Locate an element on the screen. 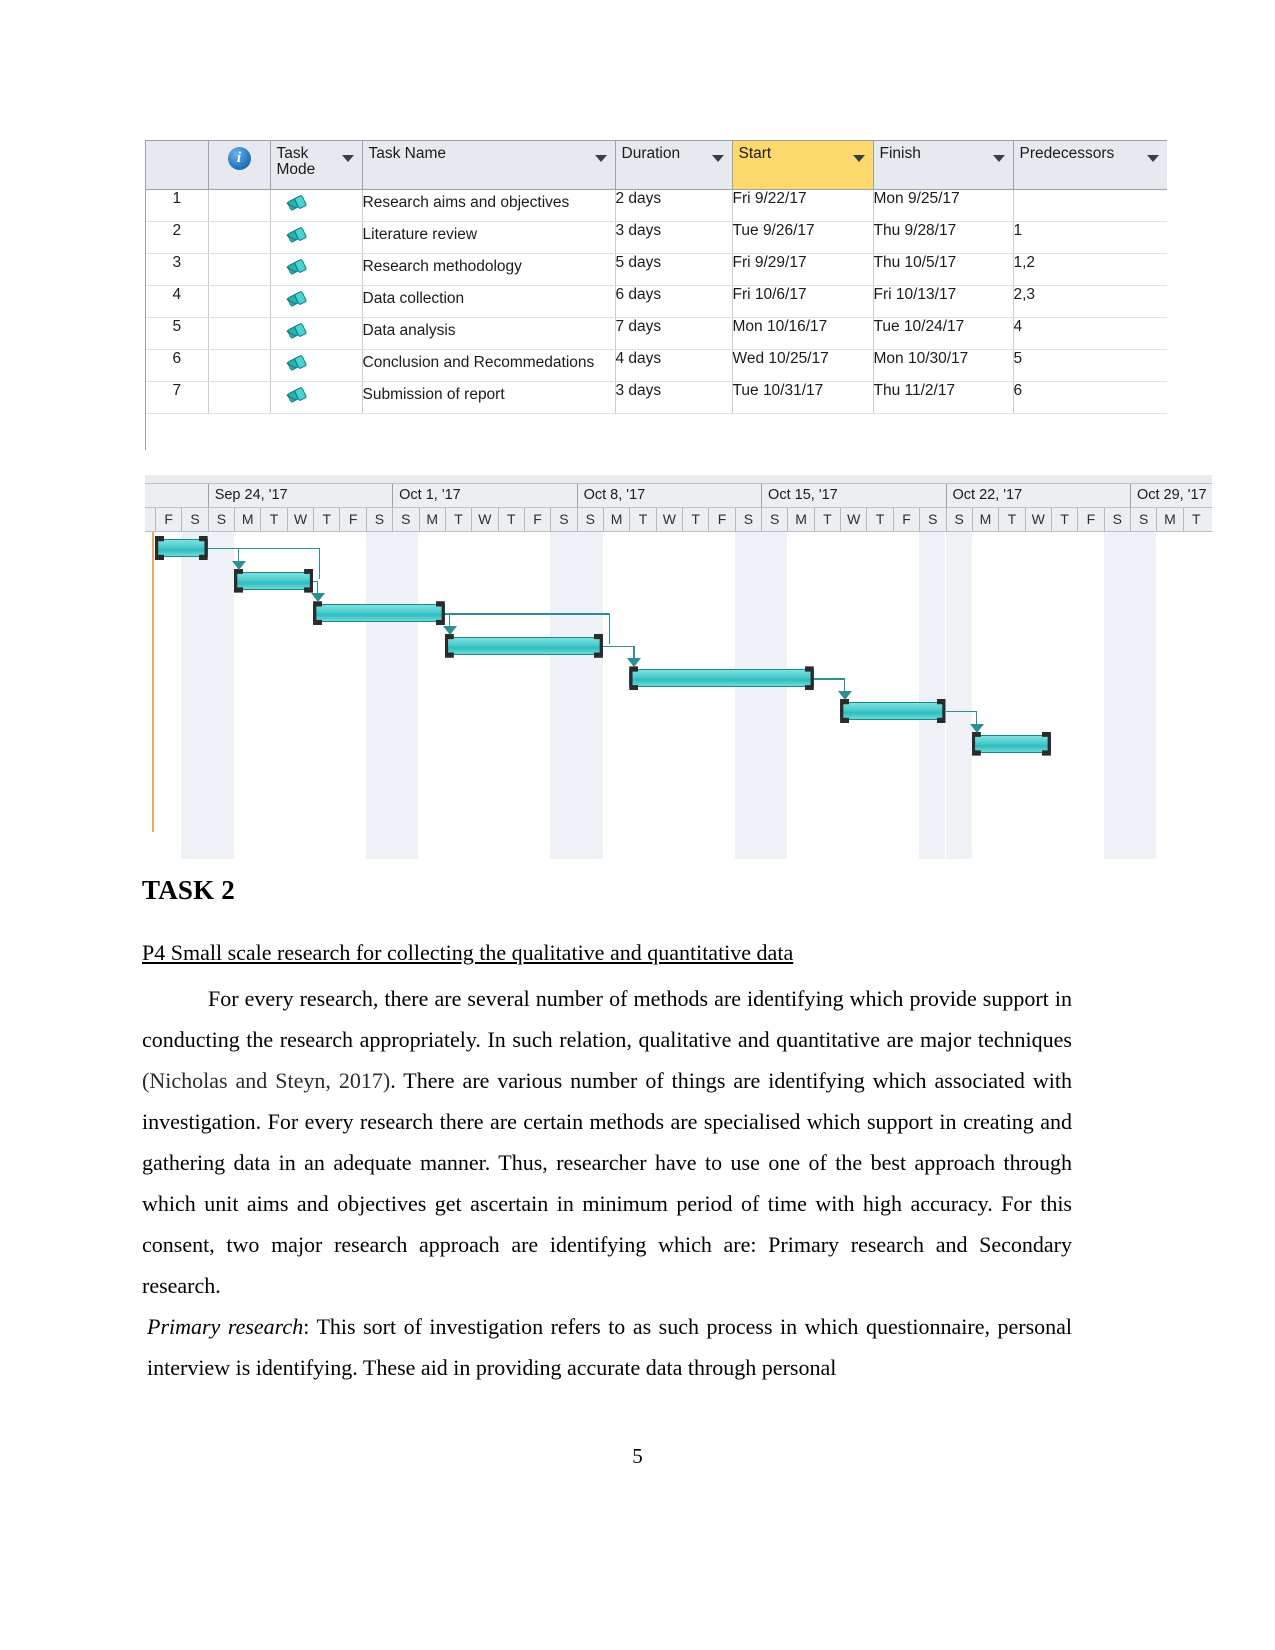 The width and height of the screenshot is (1275, 1650). row-task-name: Data collection is located at coordinates (489, 301).